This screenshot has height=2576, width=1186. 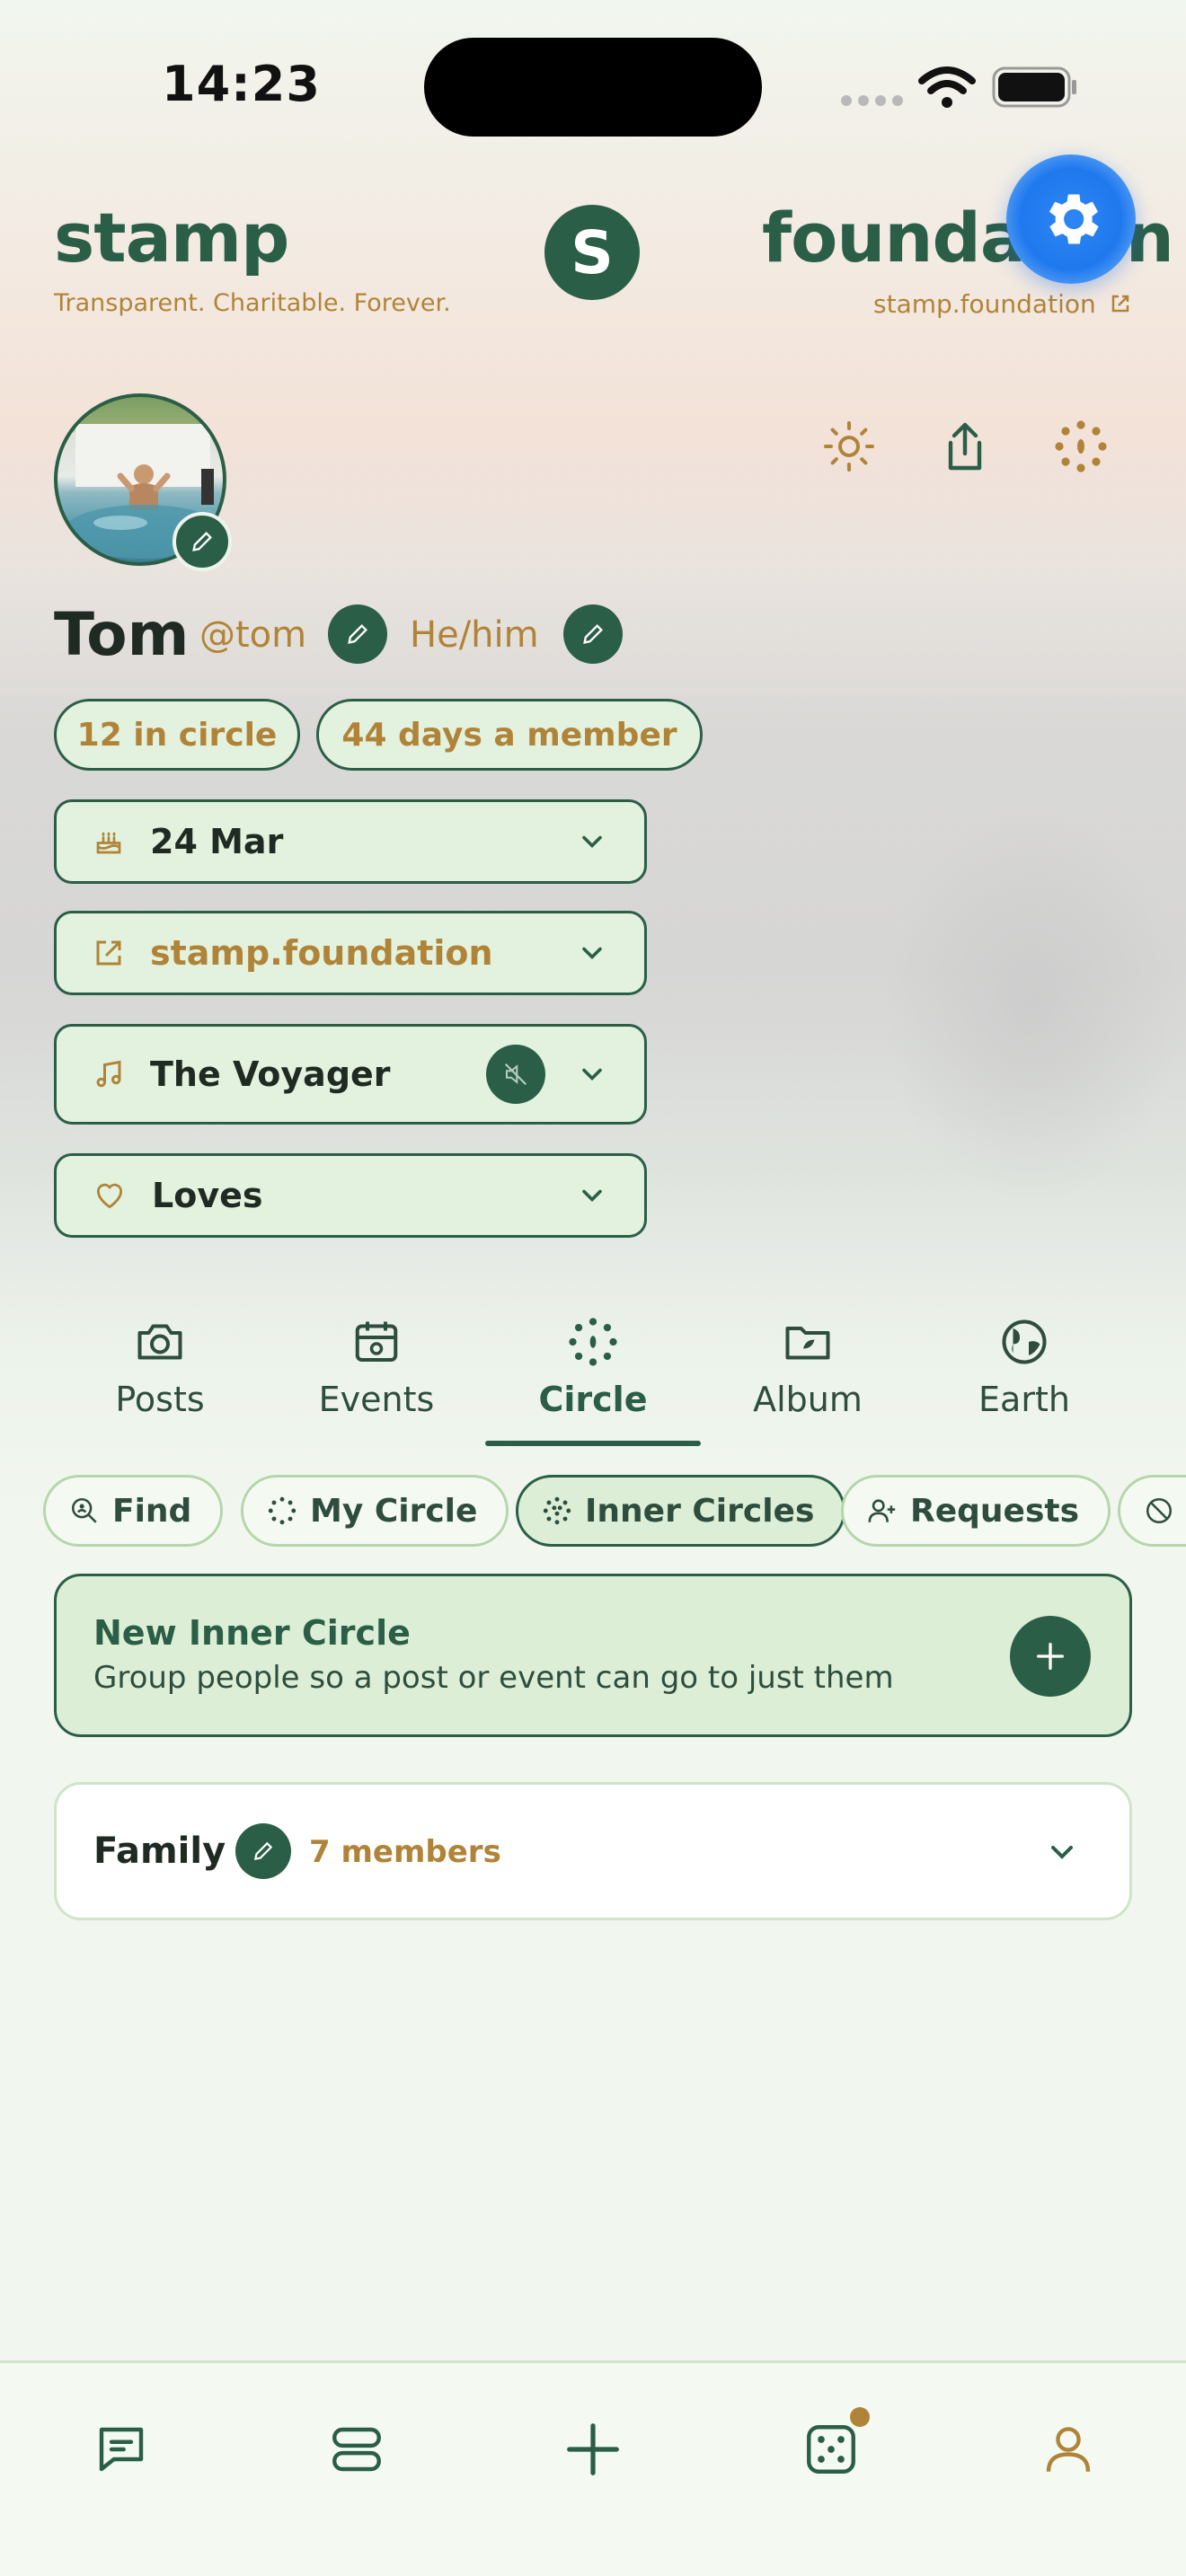 I want to click on nav-feed, so click(x=356, y=2449).